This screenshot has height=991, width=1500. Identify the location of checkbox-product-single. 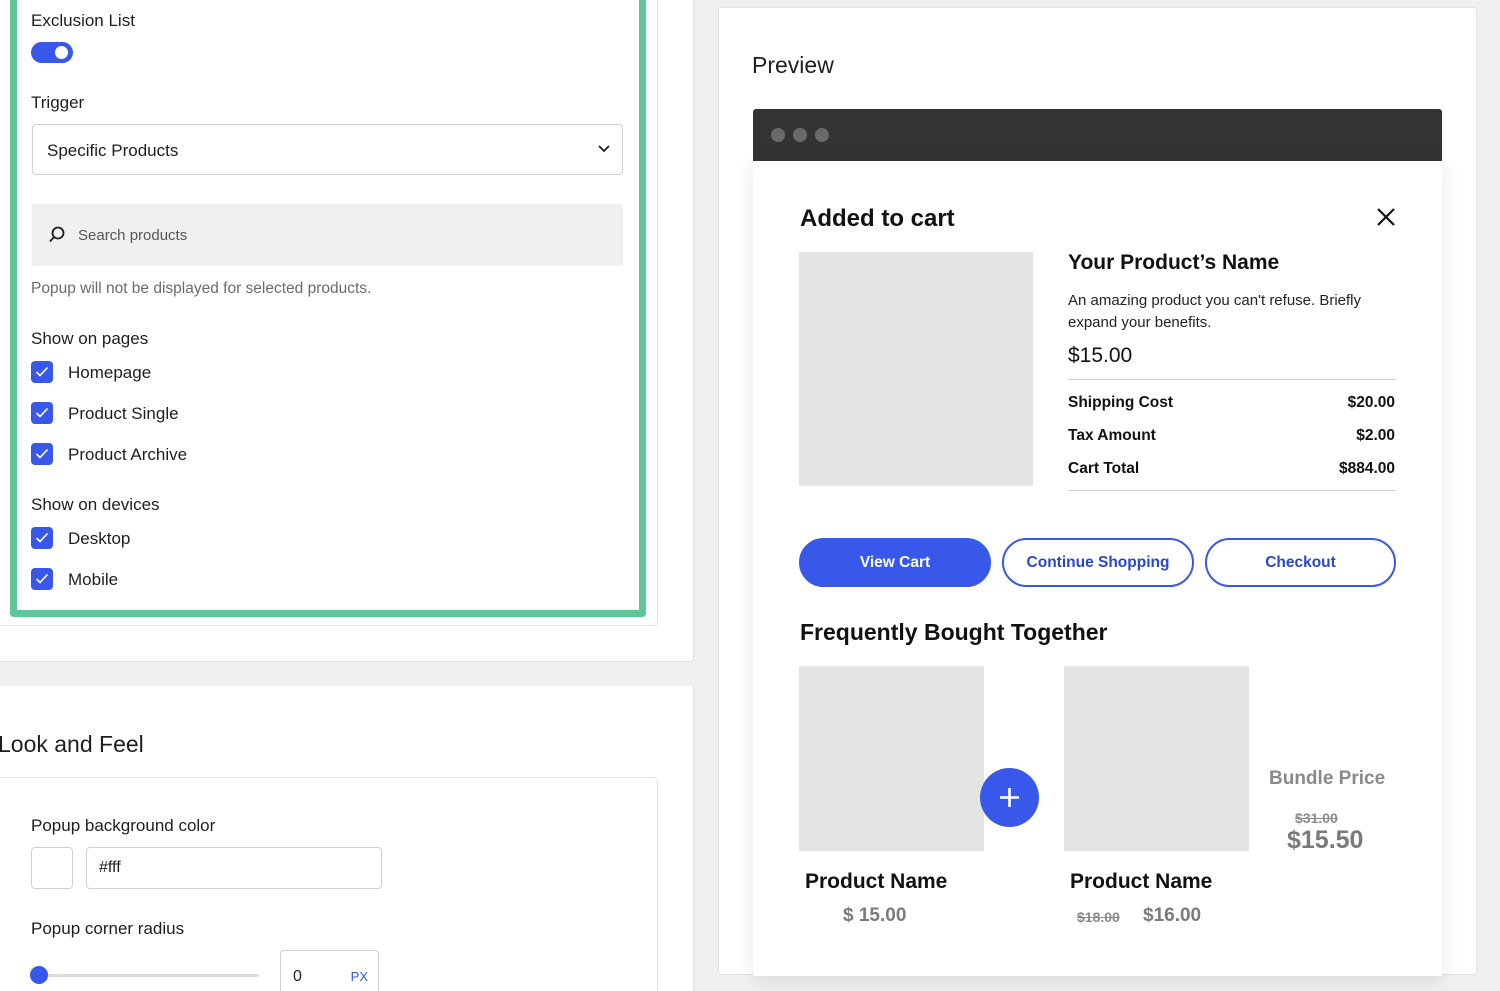
(42, 413).